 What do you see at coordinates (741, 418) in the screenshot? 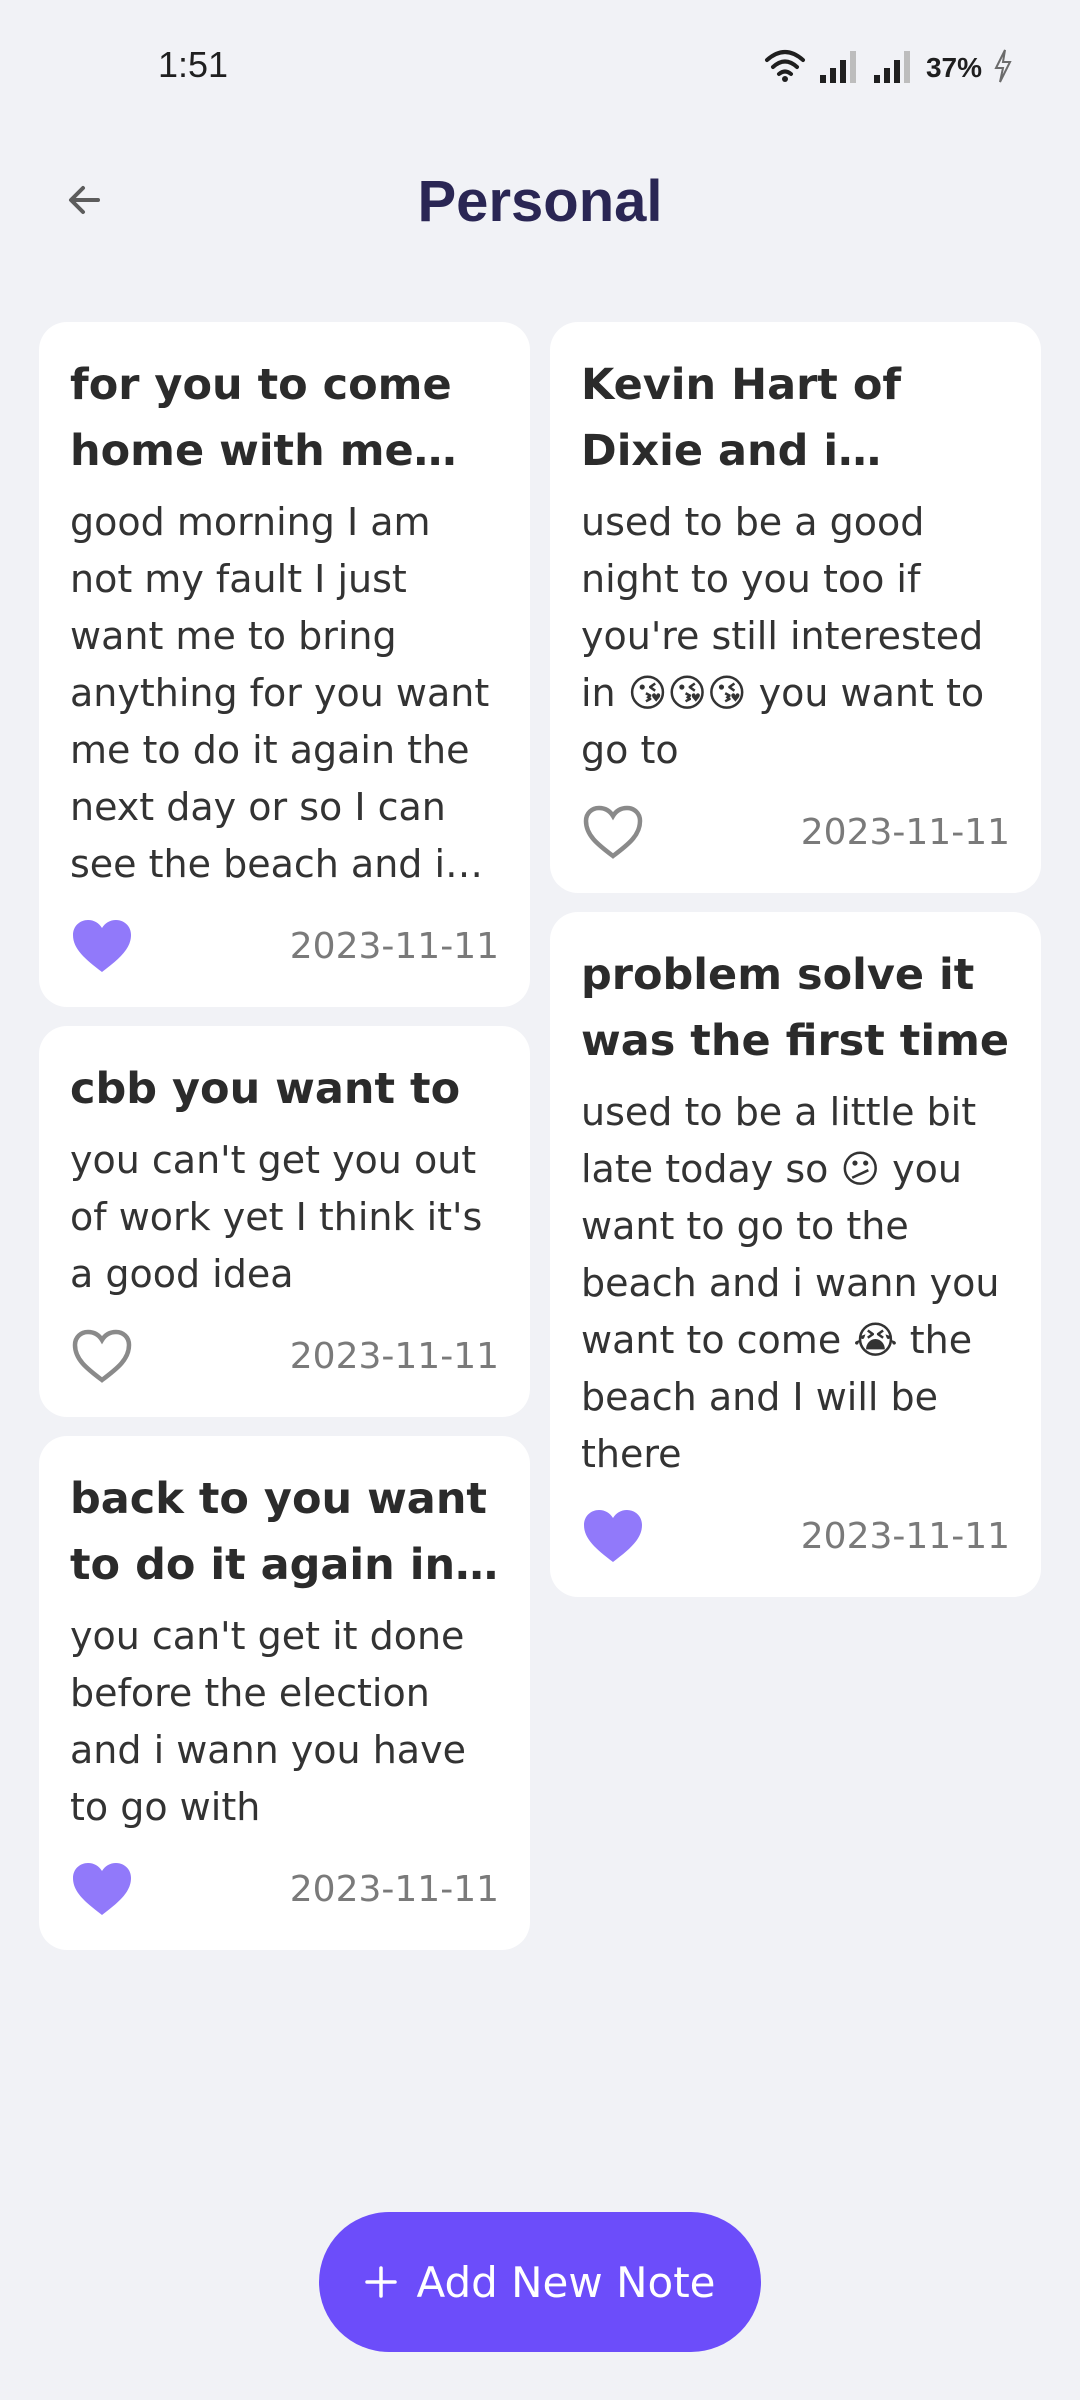
I see `note-title: Kevin Hart of Dixie and i wanna go out` at bounding box center [741, 418].